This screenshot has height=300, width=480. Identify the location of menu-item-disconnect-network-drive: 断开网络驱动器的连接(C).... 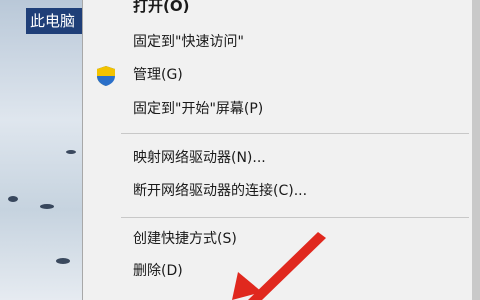
(277, 191).